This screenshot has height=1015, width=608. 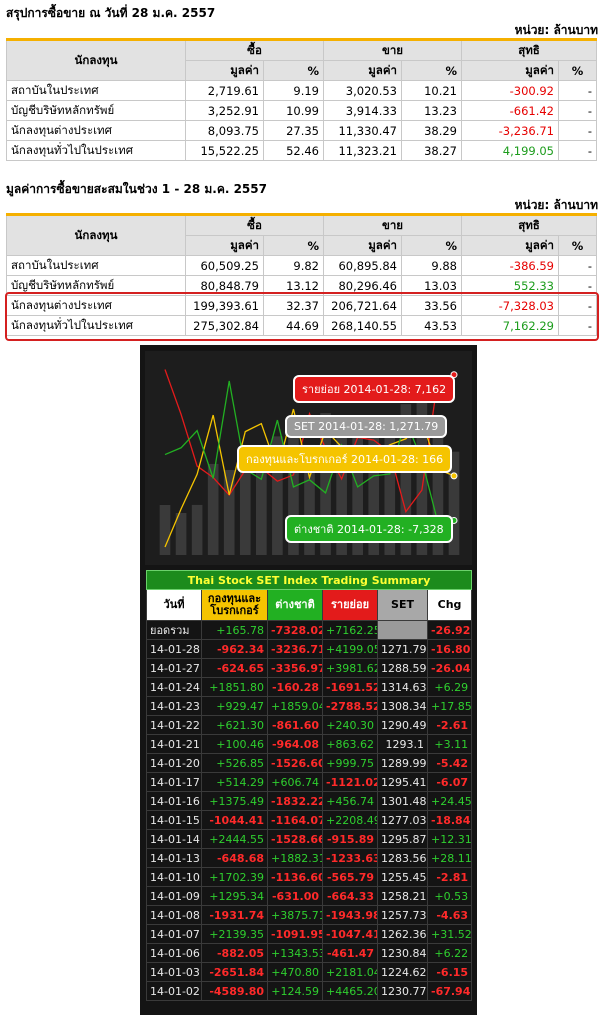 I want to click on chg-cell: -67.94, so click(x=449, y=991).